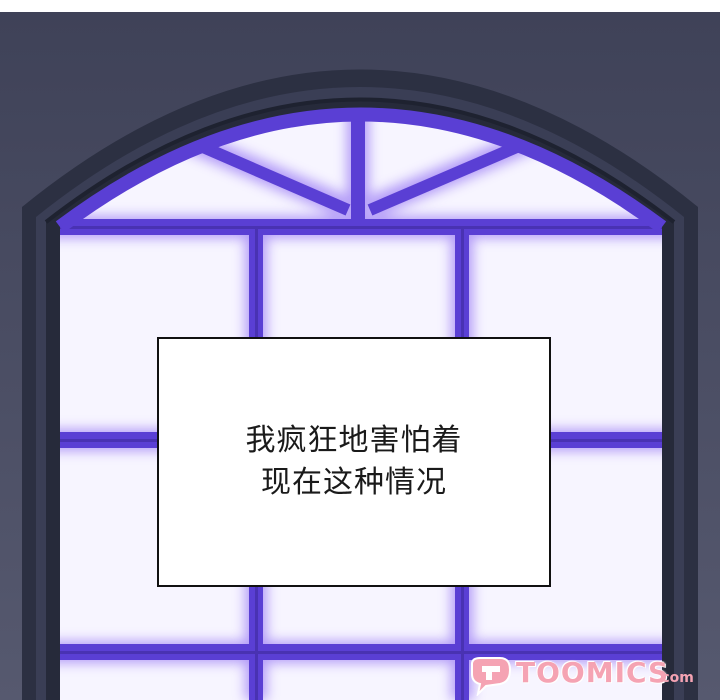 This screenshot has height=700, width=720. Describe the element at coordinates (491, 676) in the screenshot. I see `toomics-logo-icon` at that location.